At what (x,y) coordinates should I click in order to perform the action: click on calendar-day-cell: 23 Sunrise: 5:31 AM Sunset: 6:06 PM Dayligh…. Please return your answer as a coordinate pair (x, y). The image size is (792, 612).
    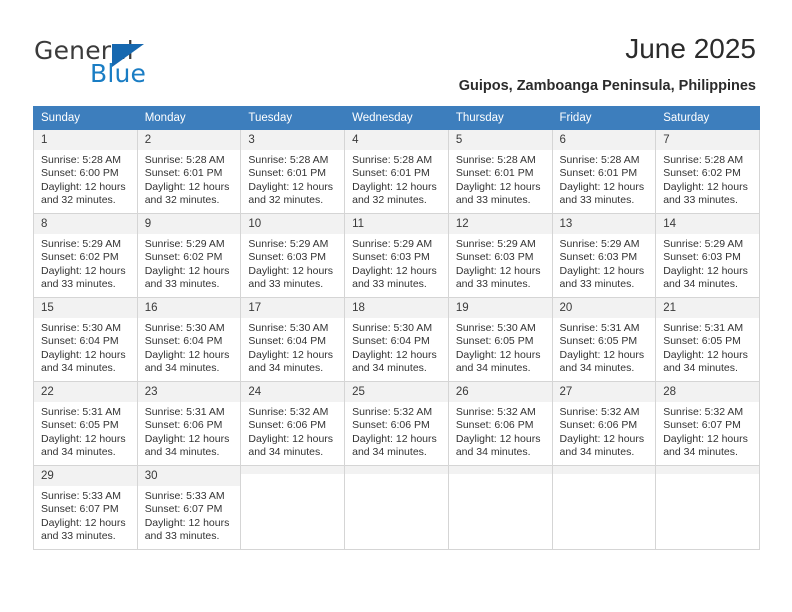
    Looking at the image, I should click on (189, 423).